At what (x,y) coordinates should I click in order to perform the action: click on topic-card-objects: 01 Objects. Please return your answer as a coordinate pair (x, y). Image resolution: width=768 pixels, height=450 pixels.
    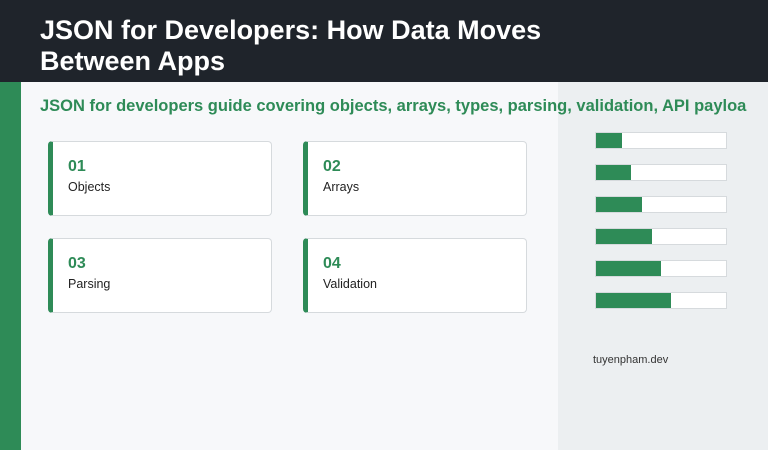
    Looking at the image, I should click on (160, 178).